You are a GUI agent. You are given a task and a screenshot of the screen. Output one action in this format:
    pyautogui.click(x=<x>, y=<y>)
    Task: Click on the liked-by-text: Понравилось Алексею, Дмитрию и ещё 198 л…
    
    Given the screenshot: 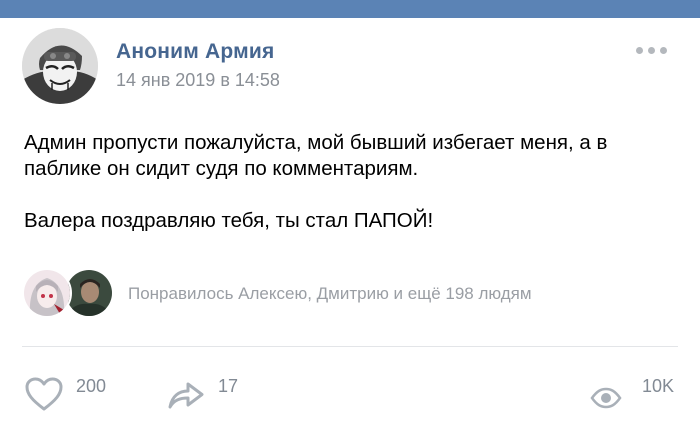 What is the action you would take?
    pyautogui.click(x=330, y=294)
    